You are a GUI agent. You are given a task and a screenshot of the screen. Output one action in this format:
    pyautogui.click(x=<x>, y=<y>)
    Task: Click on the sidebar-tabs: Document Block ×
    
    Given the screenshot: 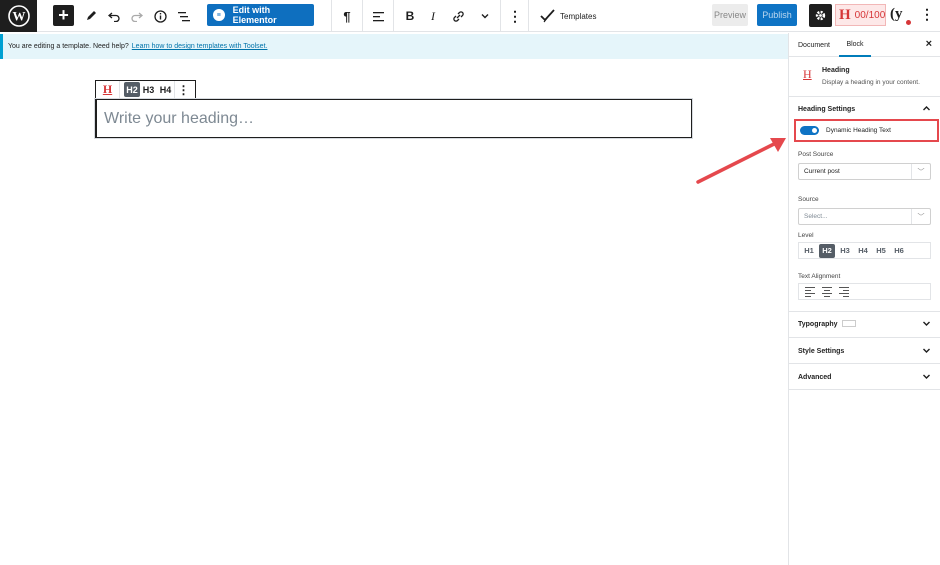 What is the action you would take?
    pyautogui.click(x=864, y=45)
    